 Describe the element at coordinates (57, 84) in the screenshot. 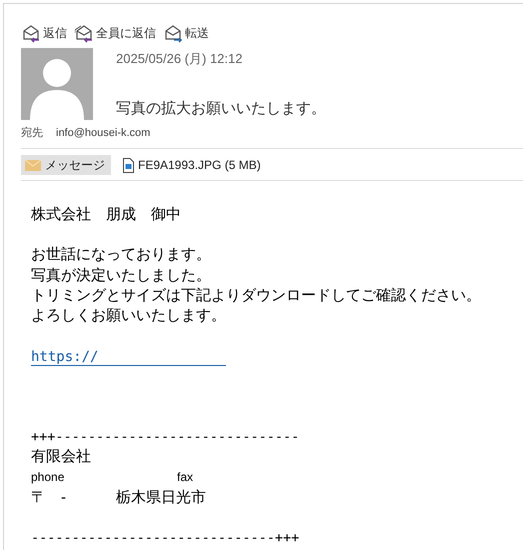

I see `avatar-icon` at that location.